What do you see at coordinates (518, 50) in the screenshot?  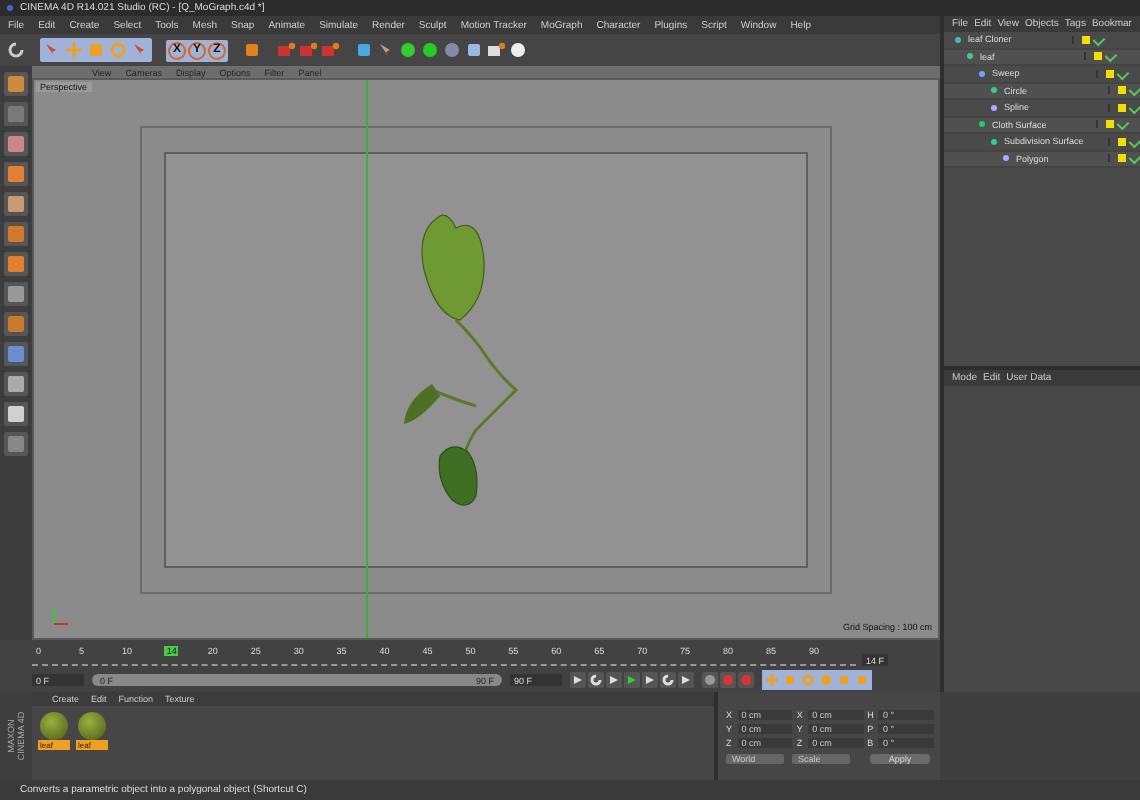 I see `light-icon` at bounding box center [518, 50].